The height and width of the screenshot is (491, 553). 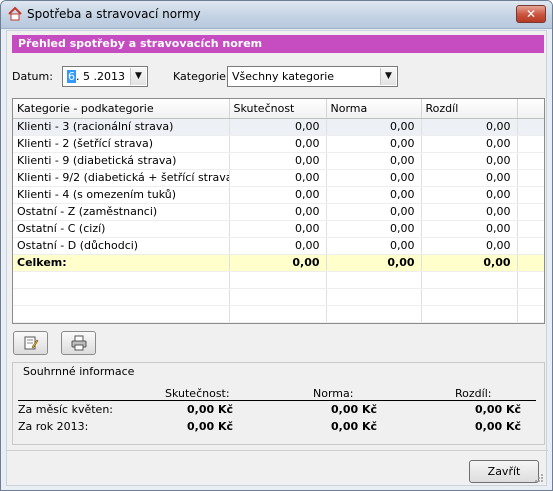 I want to click on table-row: Ostatní - D (důchodci) 0,00 0,00 0,00, so click(x=278, y=246).